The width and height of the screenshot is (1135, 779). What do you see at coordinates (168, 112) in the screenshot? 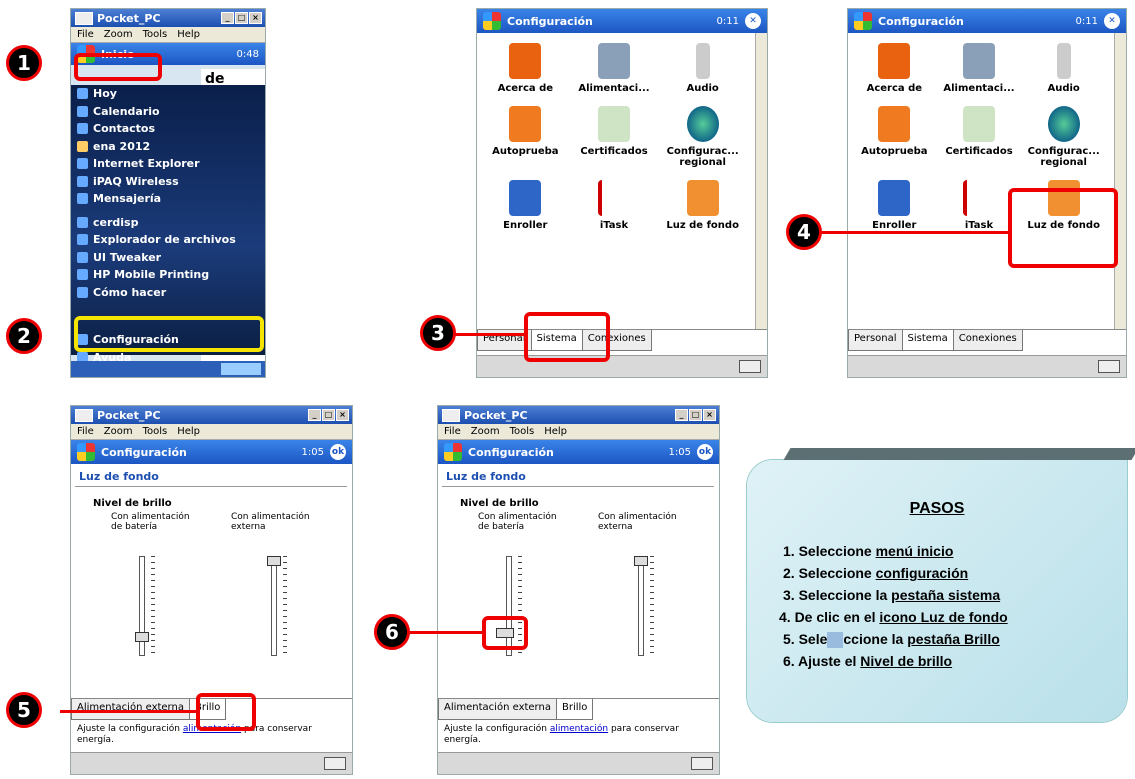
I see `menu-item-calendario: Calendario` at bounding box center [168, 112].